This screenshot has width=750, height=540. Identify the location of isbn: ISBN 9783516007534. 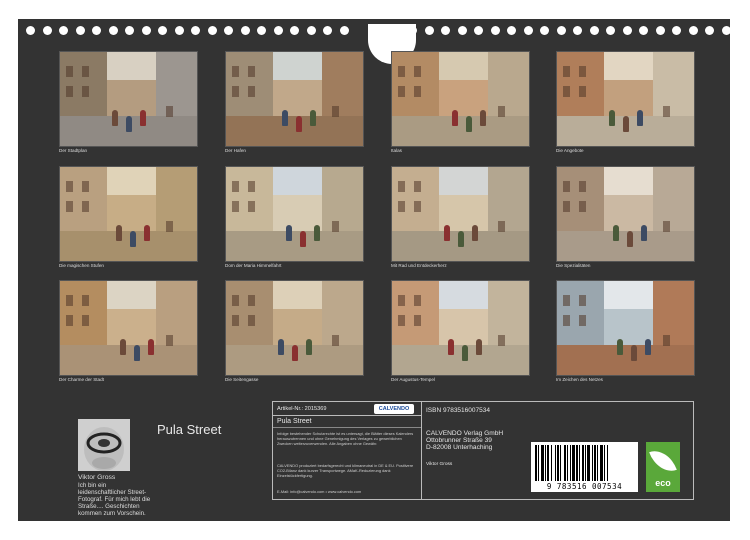
(458, 410).